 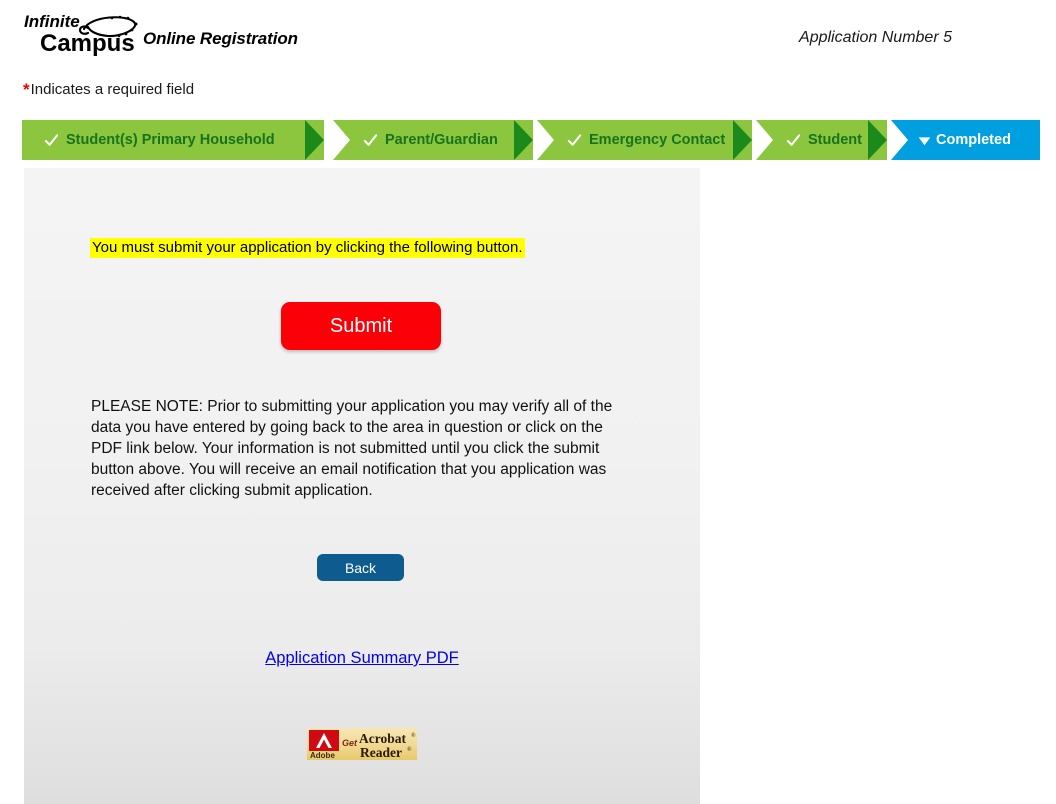 I want to click on required-field-note: *Indicates a required field, so click(x=108, y=90).